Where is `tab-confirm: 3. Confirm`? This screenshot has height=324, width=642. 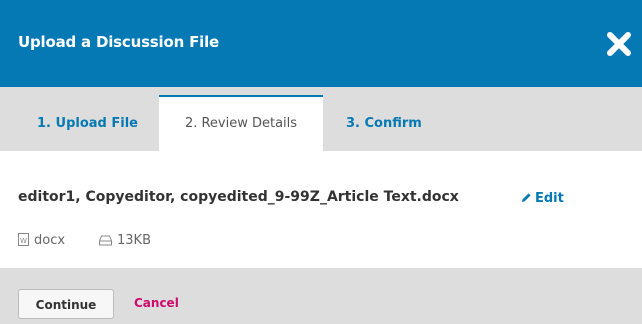 tab-confirm: 3. Confirm is located at coordinates (384, 124).